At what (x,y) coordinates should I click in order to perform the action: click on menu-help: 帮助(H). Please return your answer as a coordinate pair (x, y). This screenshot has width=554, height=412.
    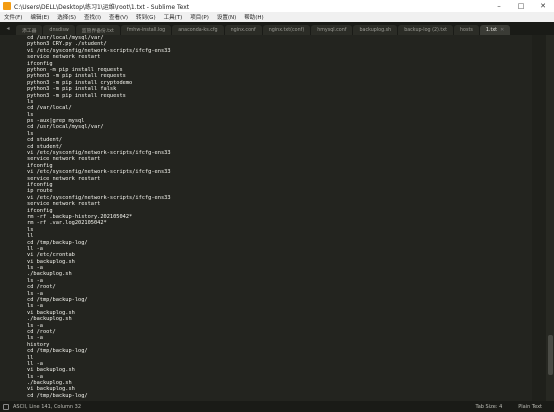
    Looking at the image, I should click on (253, 17).